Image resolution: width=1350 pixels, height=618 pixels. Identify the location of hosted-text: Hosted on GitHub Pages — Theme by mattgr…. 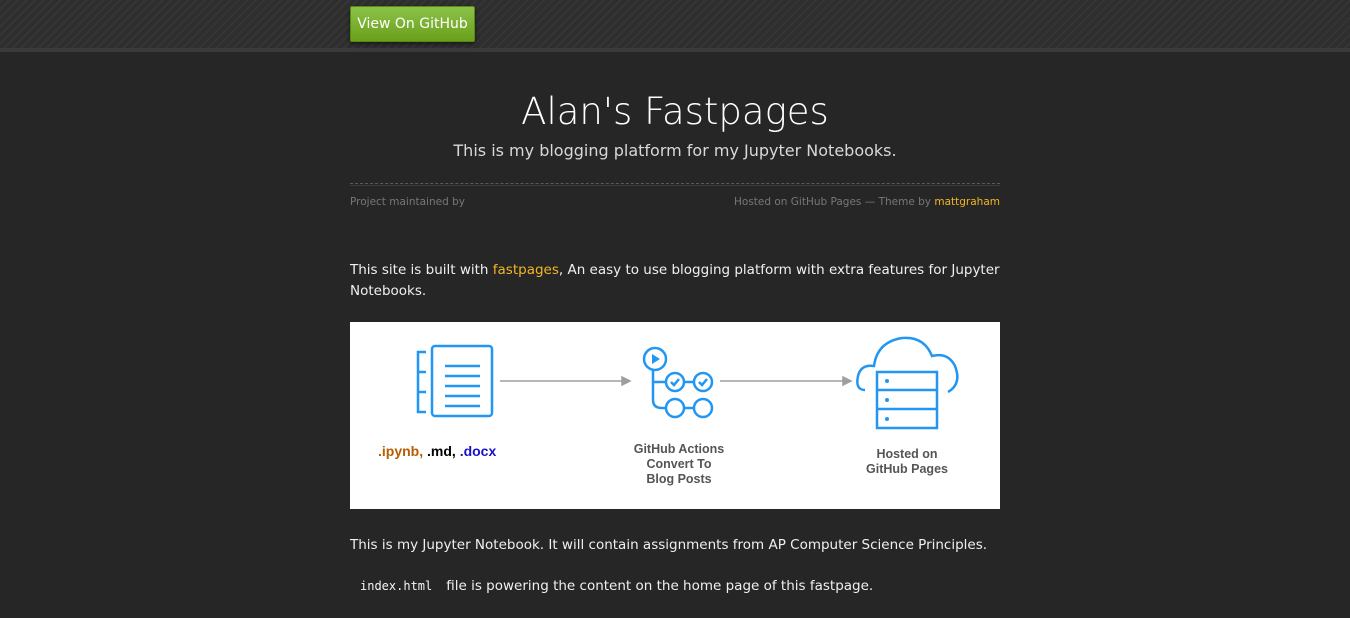
(867, 202).